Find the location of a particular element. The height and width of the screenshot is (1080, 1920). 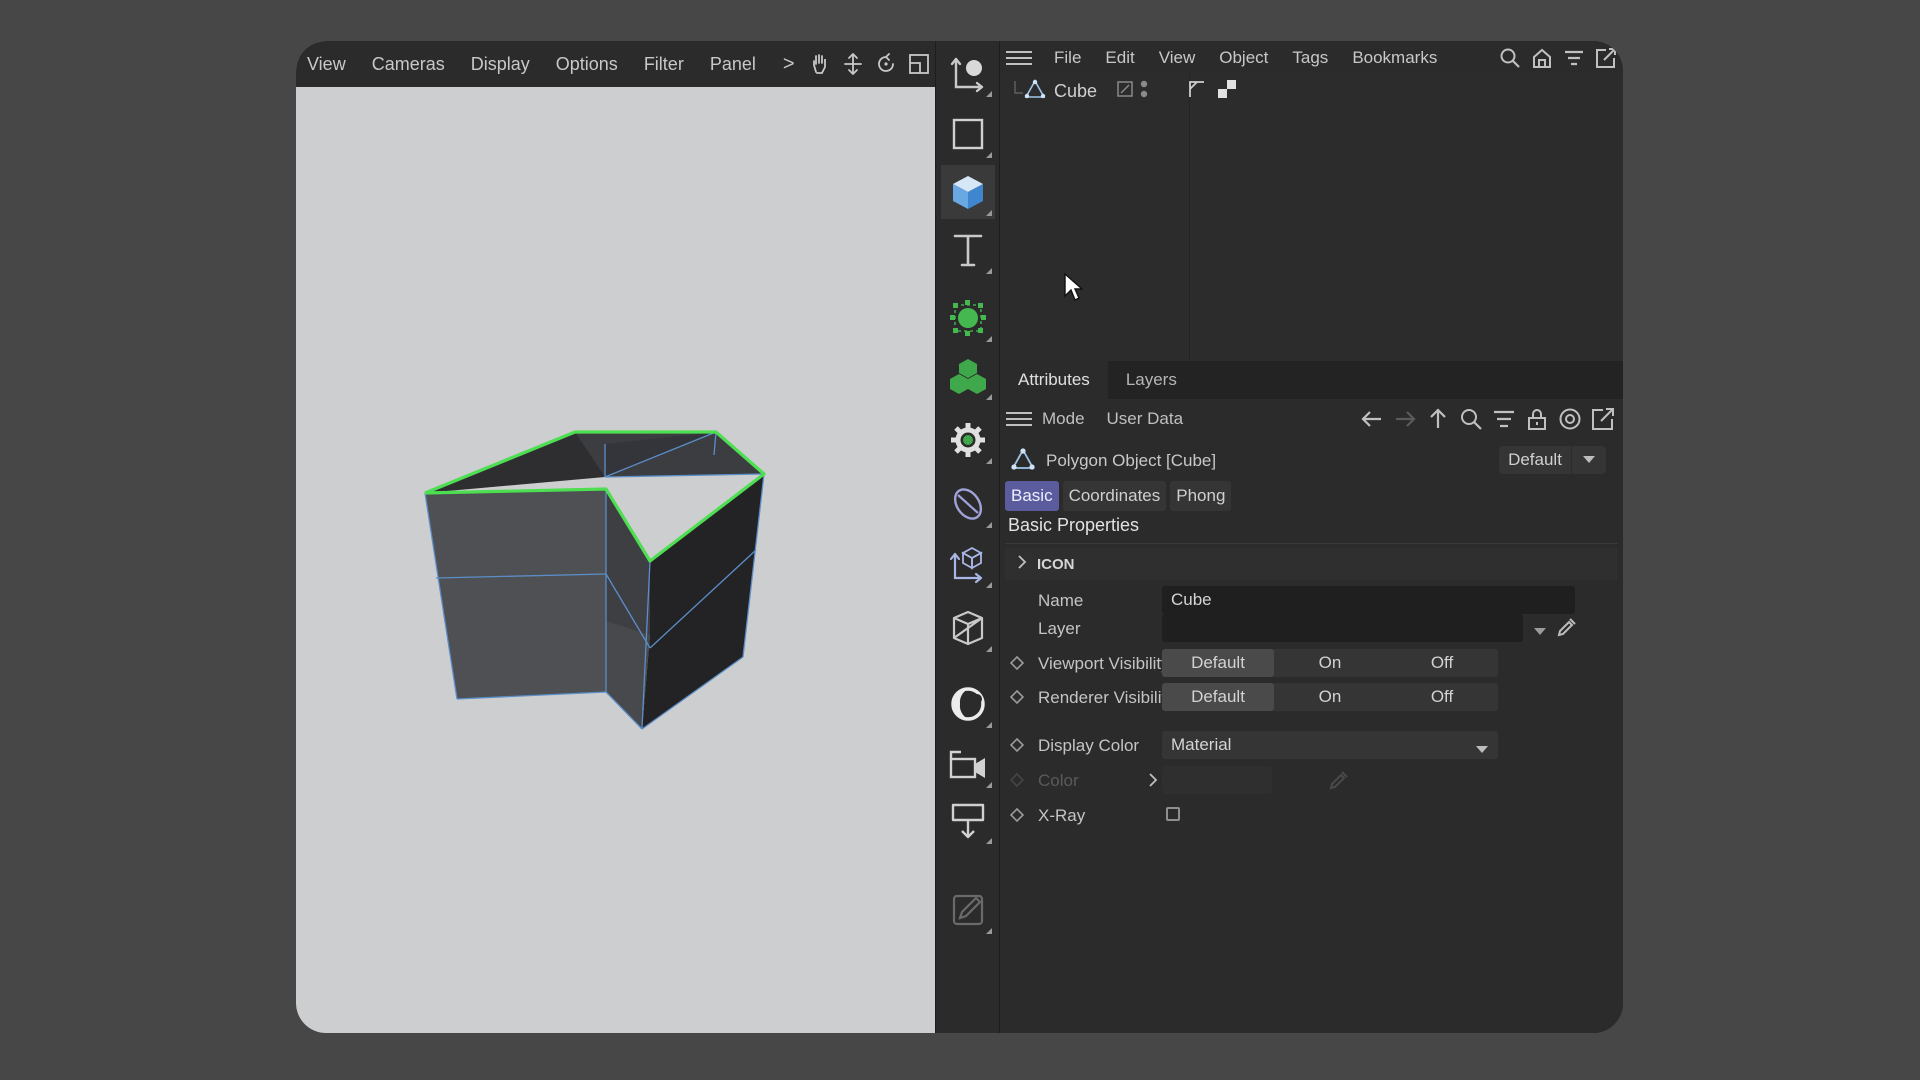

object-name: Cube is located at coordinates (1075, 91).